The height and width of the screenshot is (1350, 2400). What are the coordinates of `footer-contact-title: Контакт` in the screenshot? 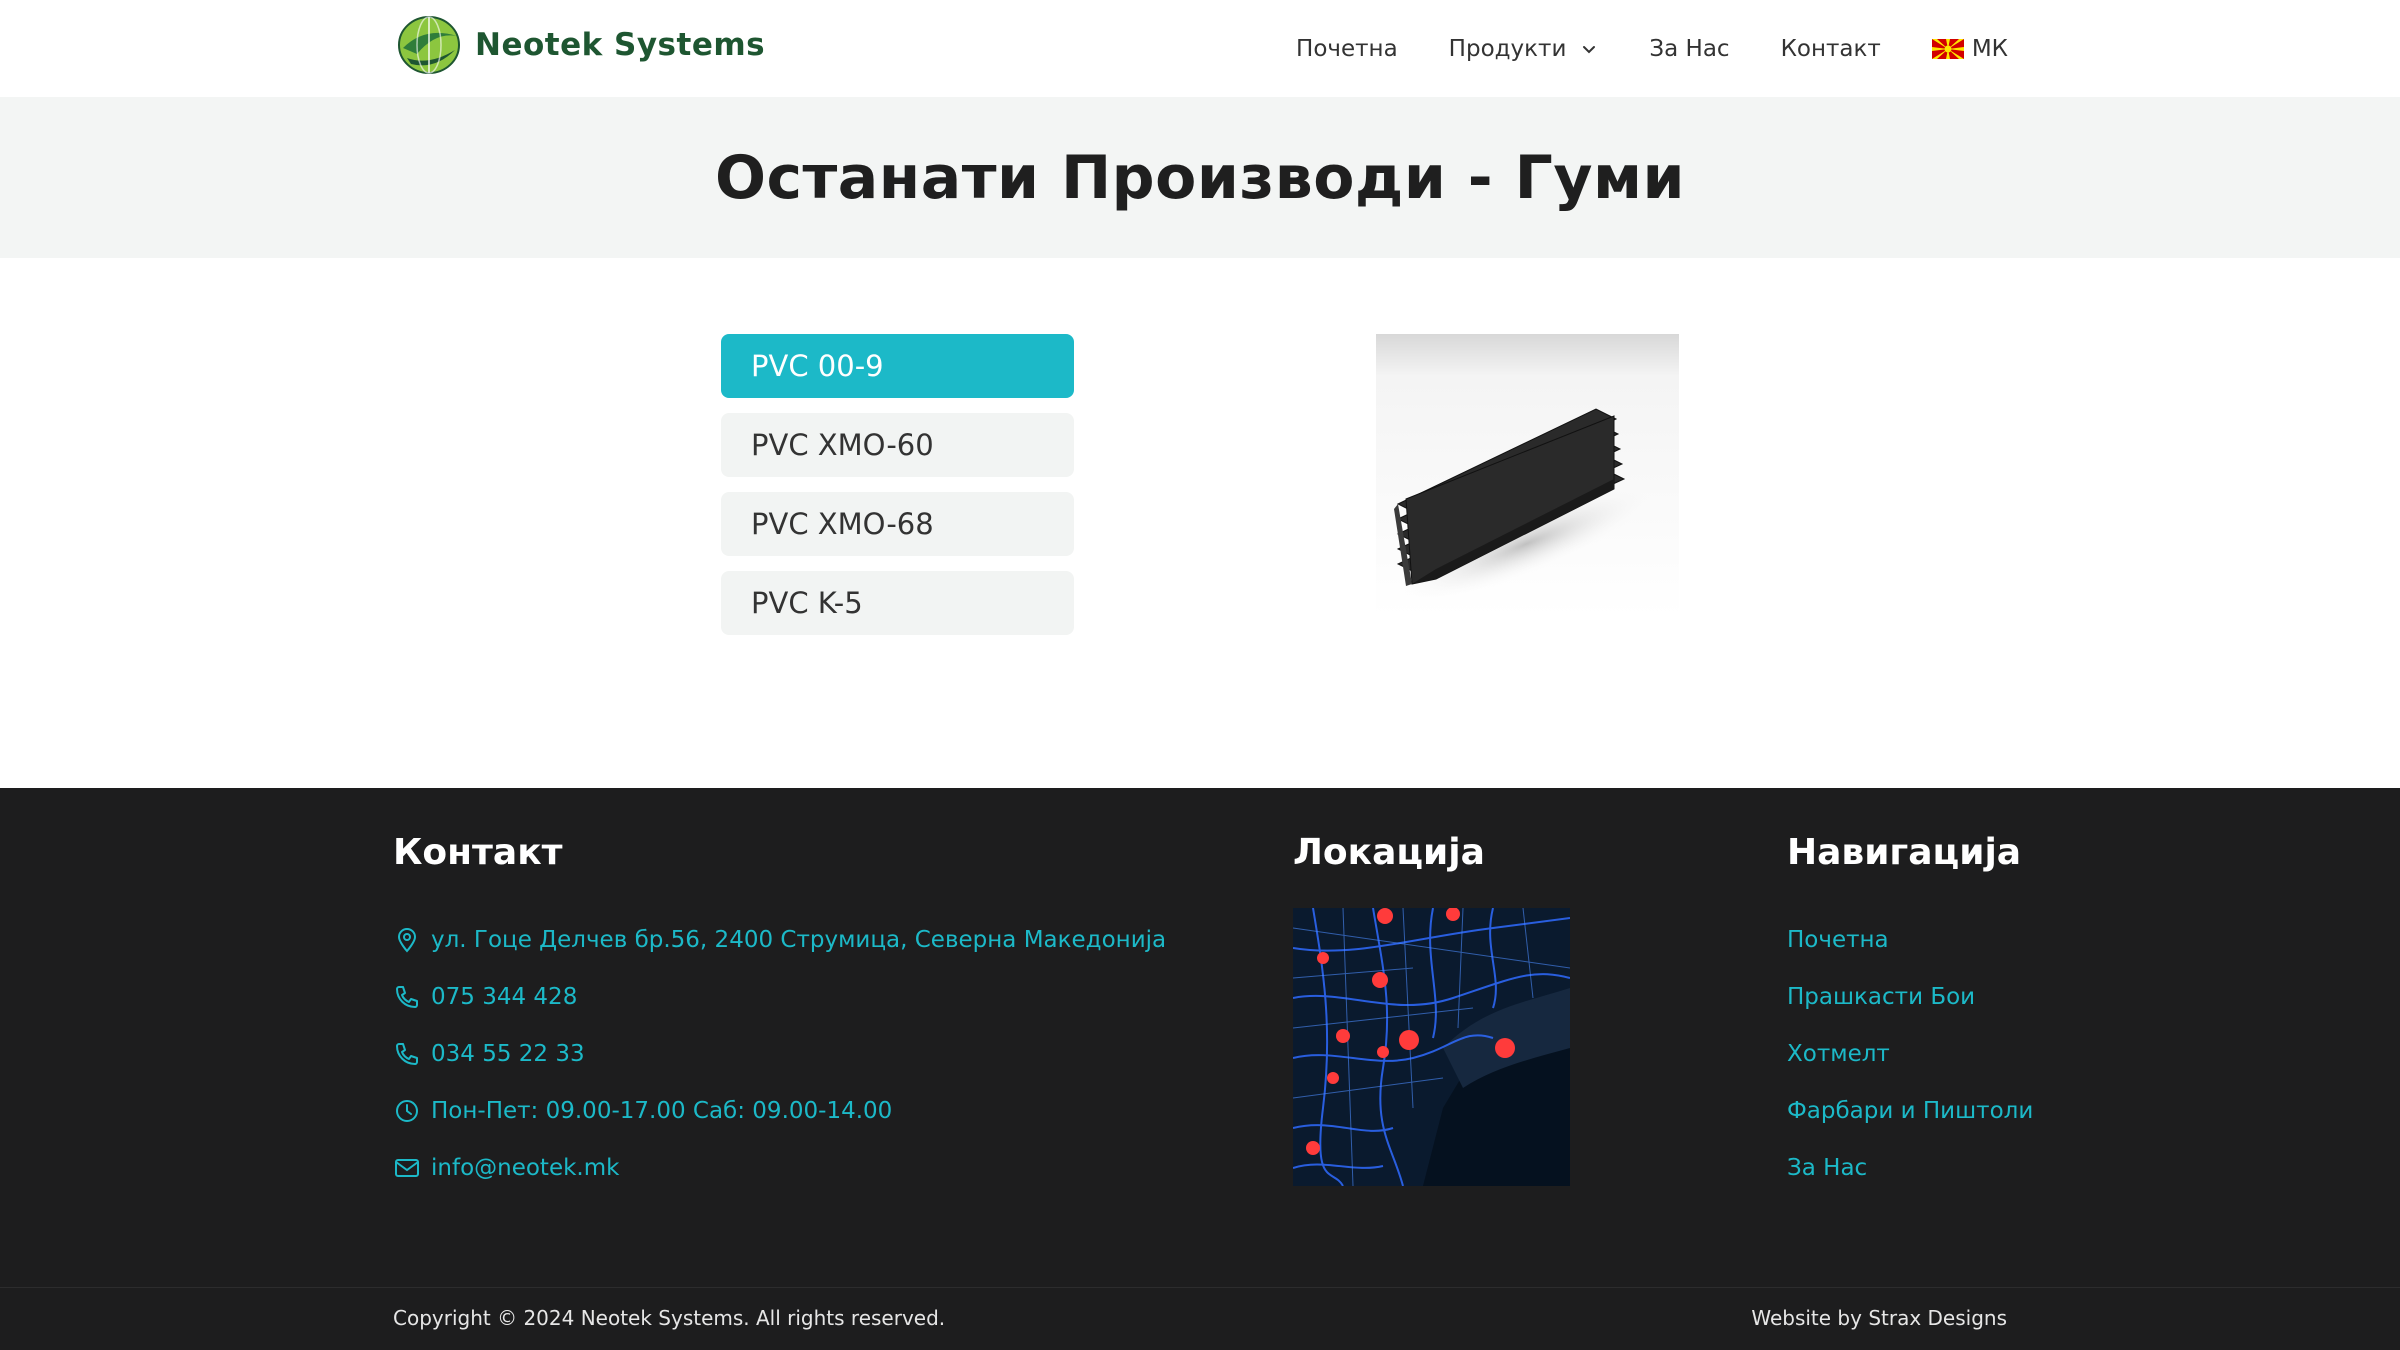 It's located at (478, 852).